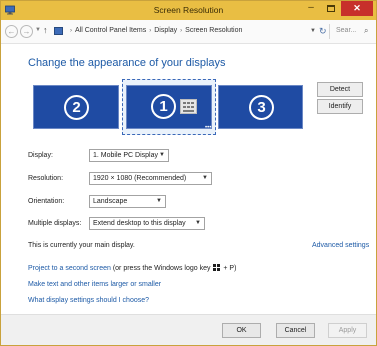 This screenshot has width=377, height=346. What do you see at coordinates (125, 155) in the screenshot?
I see `display-select-value: 1. Mobile PC Display` at bounding box center [125, 155].